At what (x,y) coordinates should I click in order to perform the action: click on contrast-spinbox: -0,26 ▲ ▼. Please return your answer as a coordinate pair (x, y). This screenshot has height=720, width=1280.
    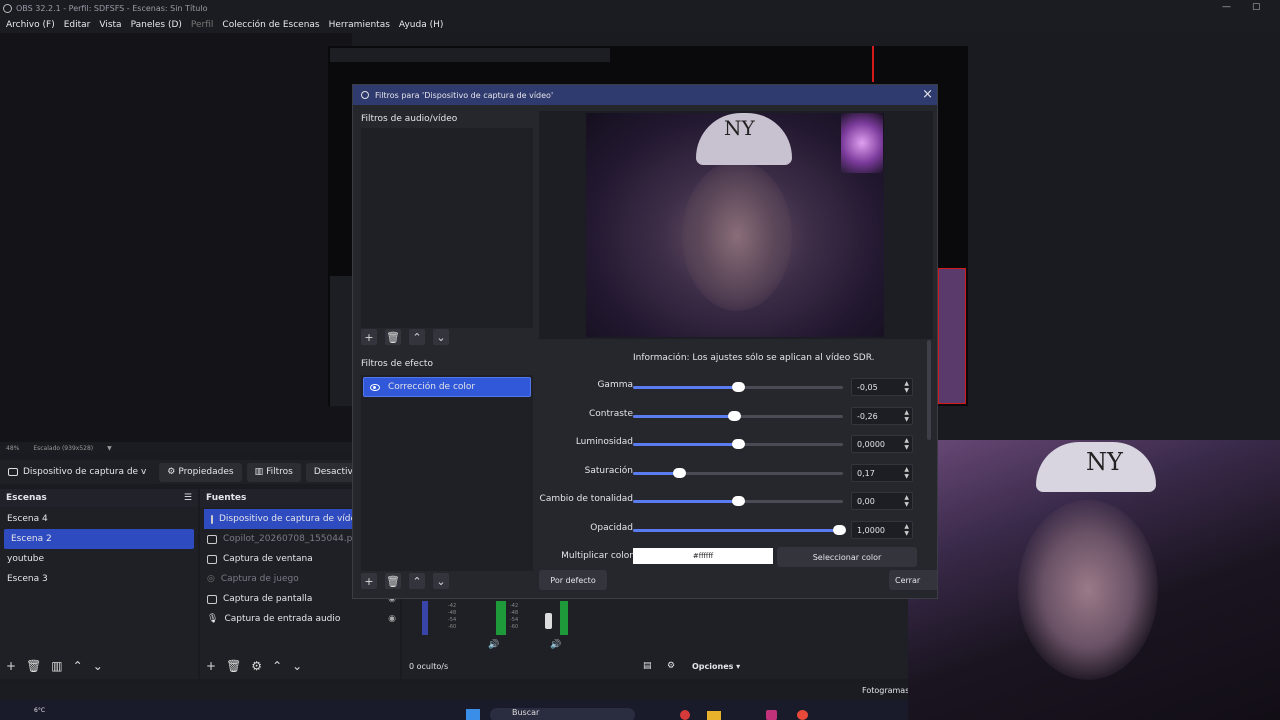
    Looking at the image, I should click on (882, 416).